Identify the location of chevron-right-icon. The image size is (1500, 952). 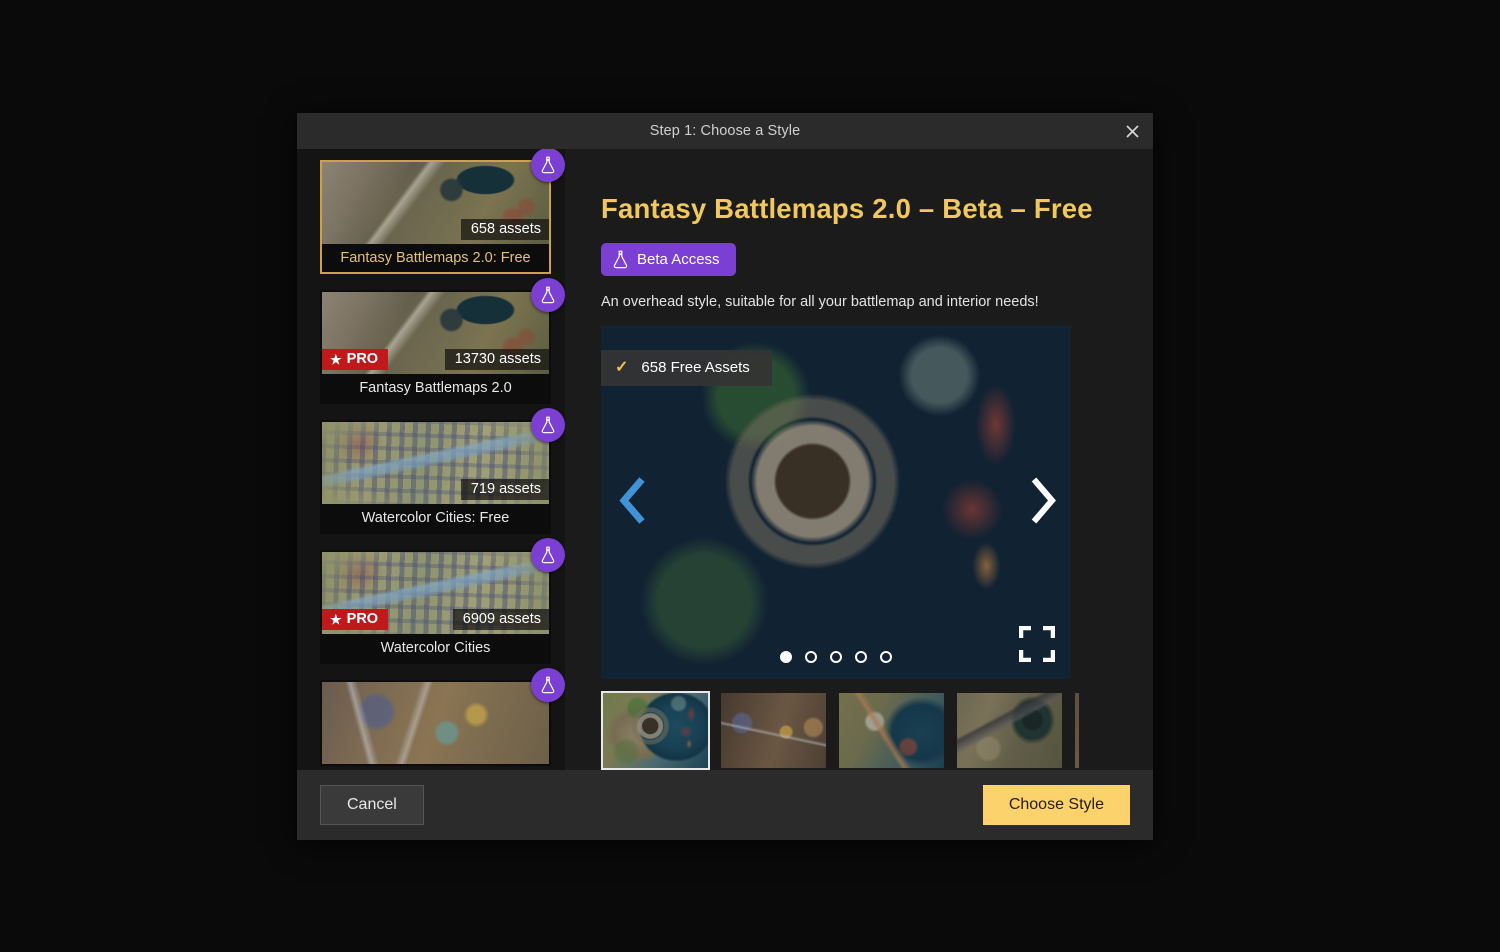
(1043, 500).